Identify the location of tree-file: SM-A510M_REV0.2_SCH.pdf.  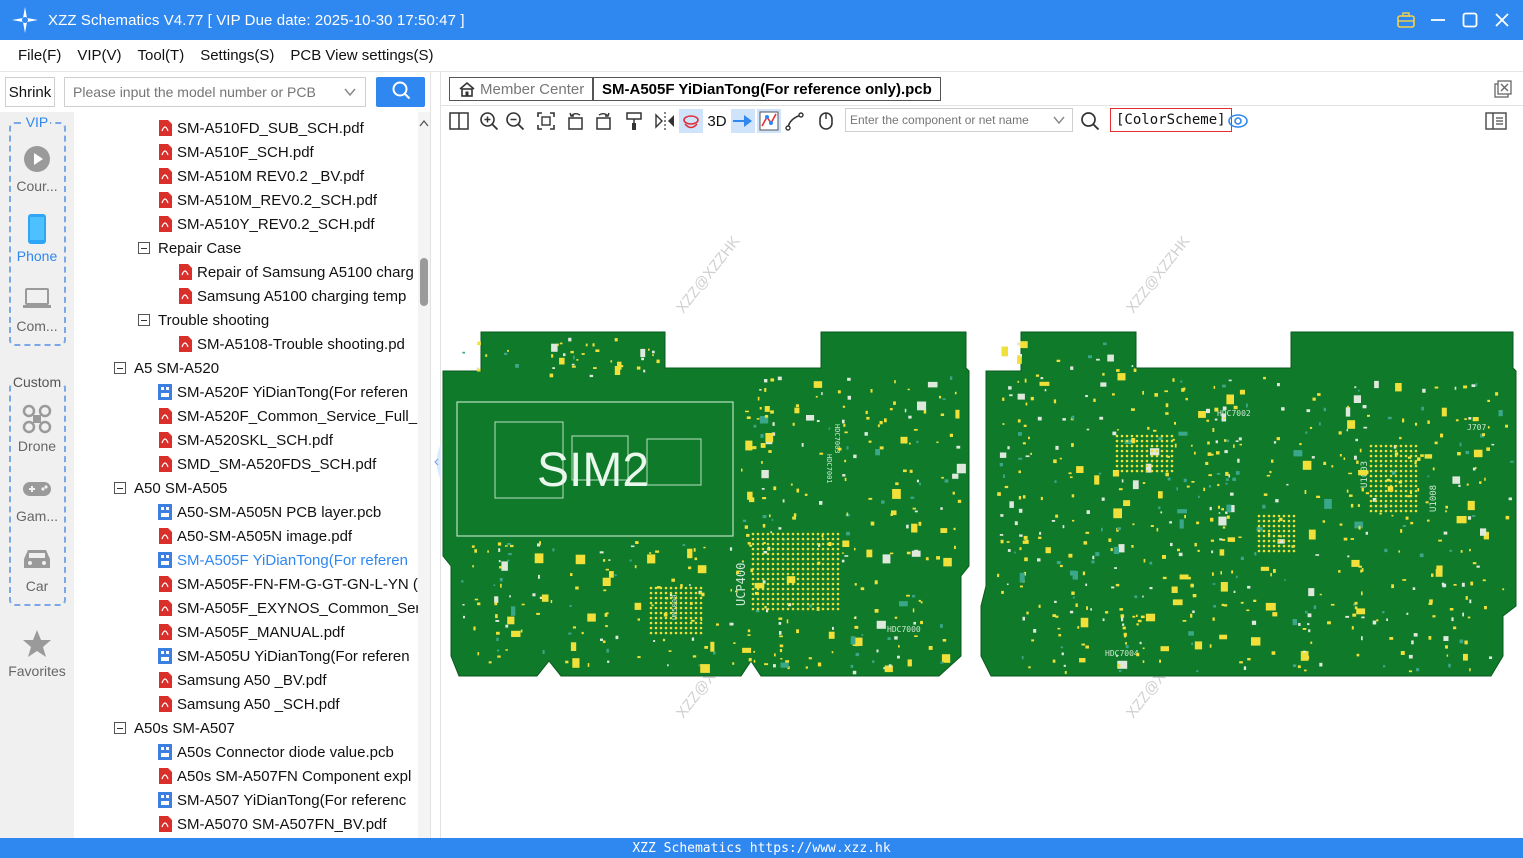
(288, 200).